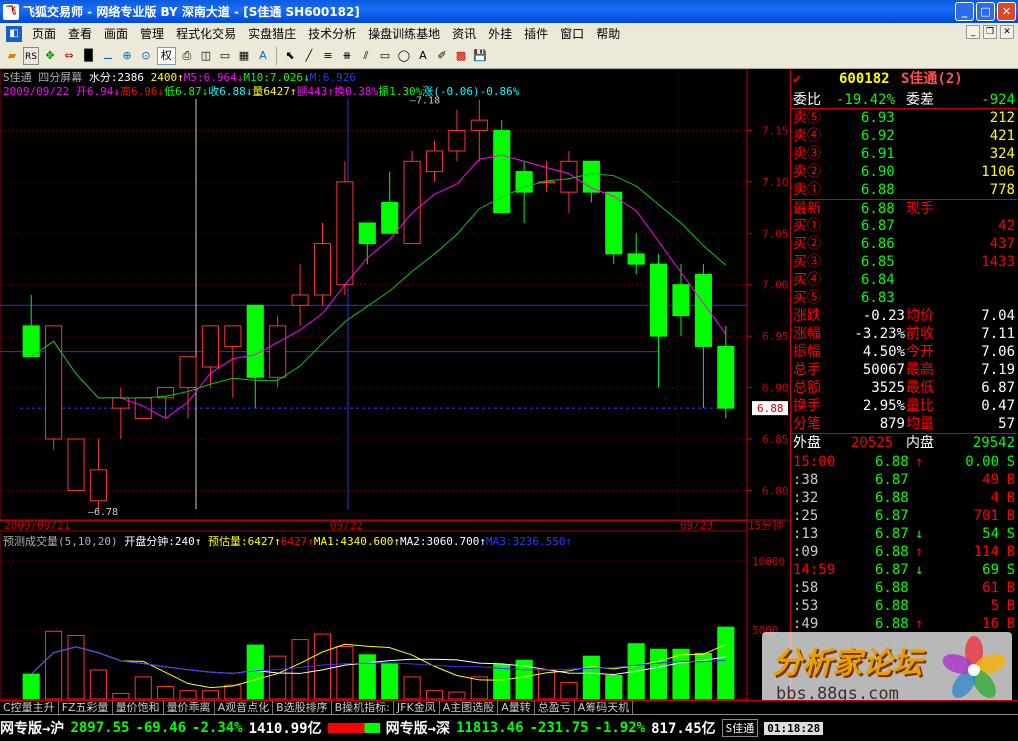 This screenshot has height=741, width=1018. I want to click on tab-3: 量价乖离, so click(189, 708).